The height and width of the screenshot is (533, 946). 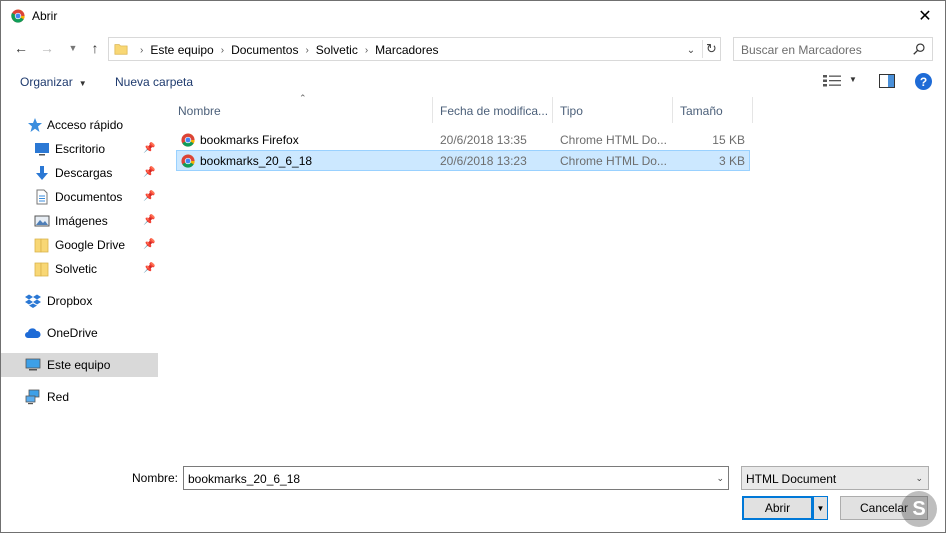 I want to click on preview-pane-icon, so click(x=887, y=81).